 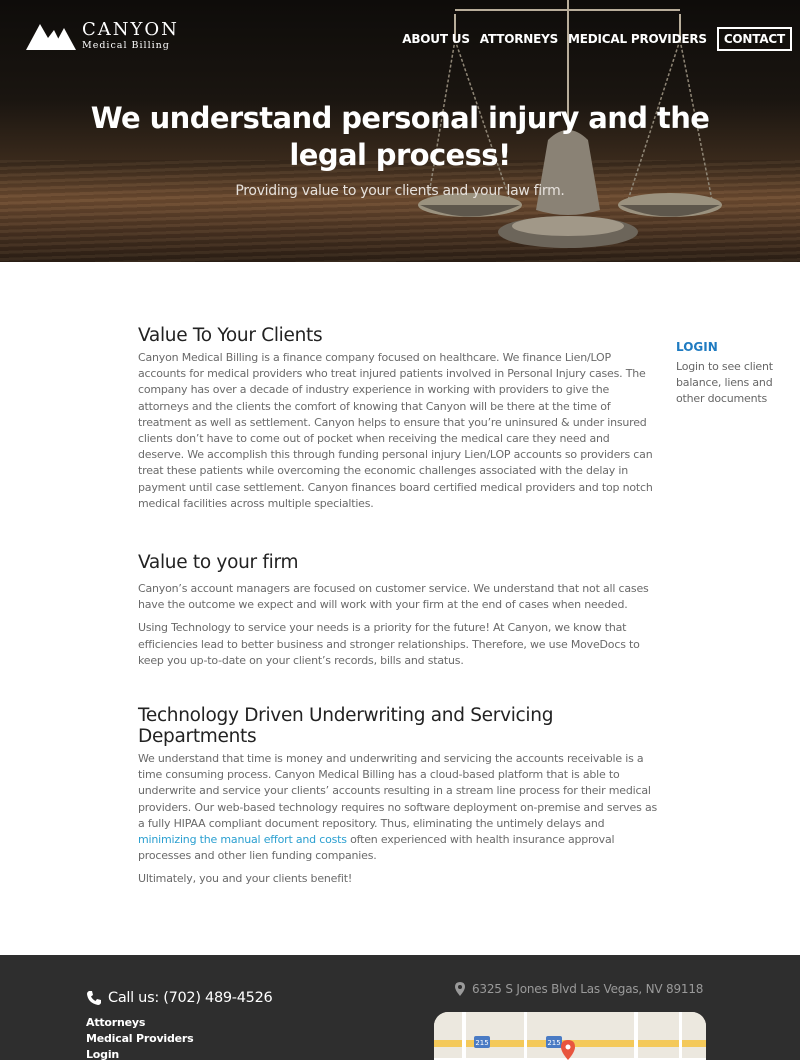 I want to click on logo-name: CANYON, so click(x=130, y=30).